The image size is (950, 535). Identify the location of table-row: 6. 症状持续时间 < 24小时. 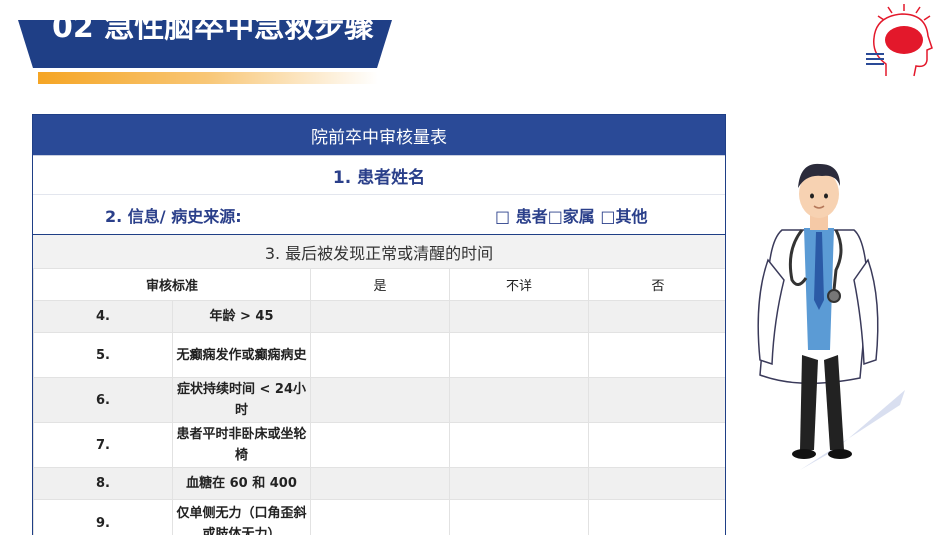
(379, 400).